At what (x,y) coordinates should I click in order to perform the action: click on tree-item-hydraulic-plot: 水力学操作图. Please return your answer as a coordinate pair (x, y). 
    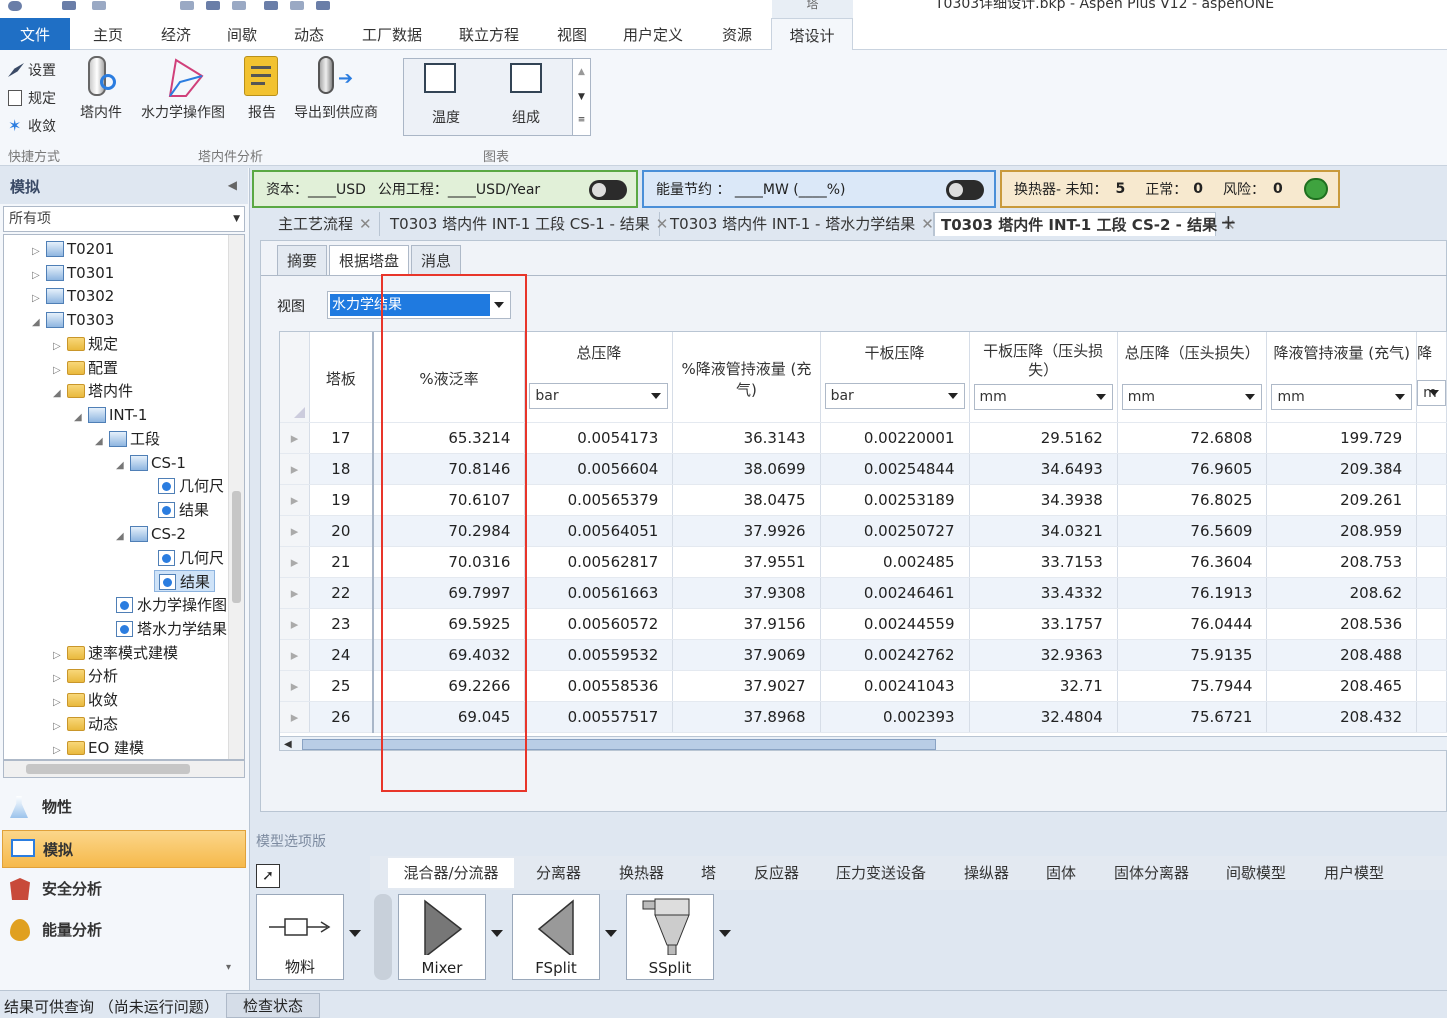
    Looking at the image, I should click on (171, 605).